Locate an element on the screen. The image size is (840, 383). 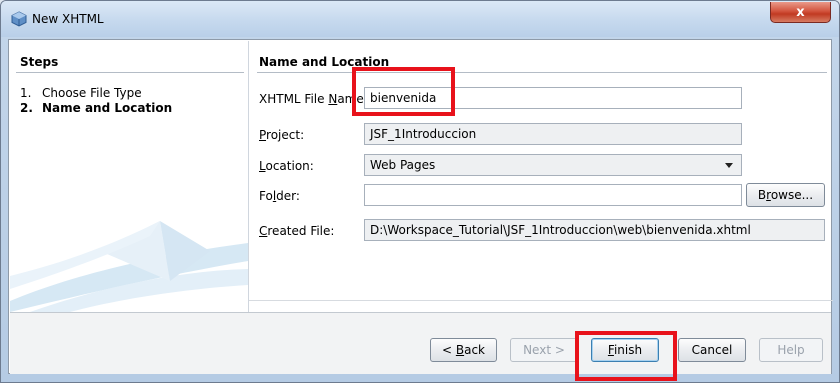
close-button: x is located at coordinates (800, 12).